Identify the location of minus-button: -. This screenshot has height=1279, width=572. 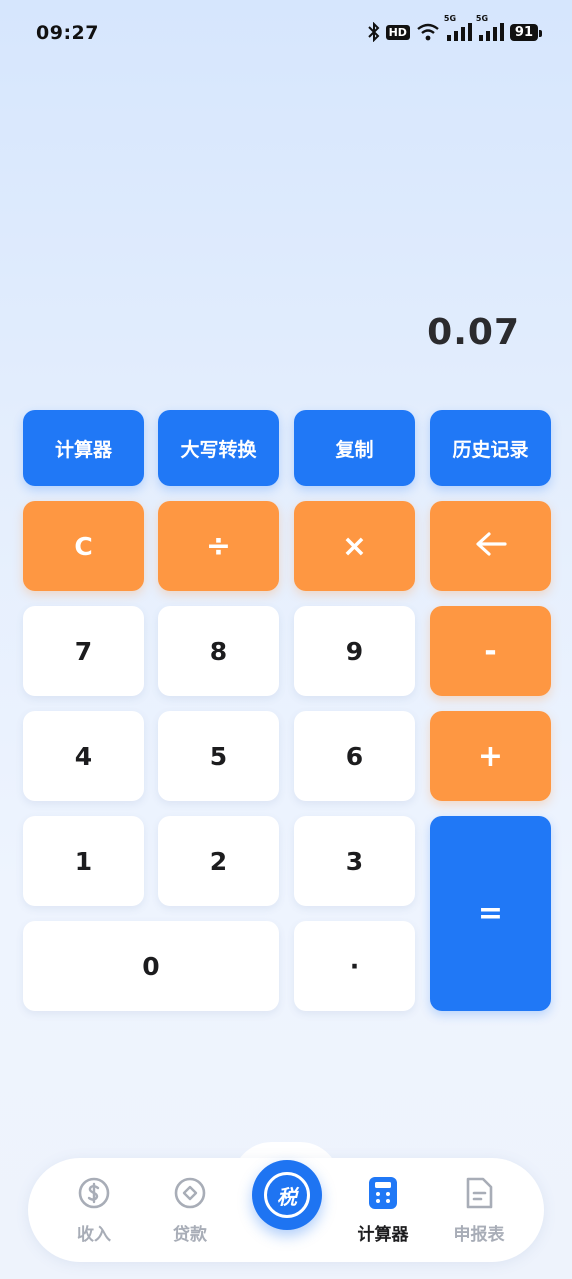
(490, 651).